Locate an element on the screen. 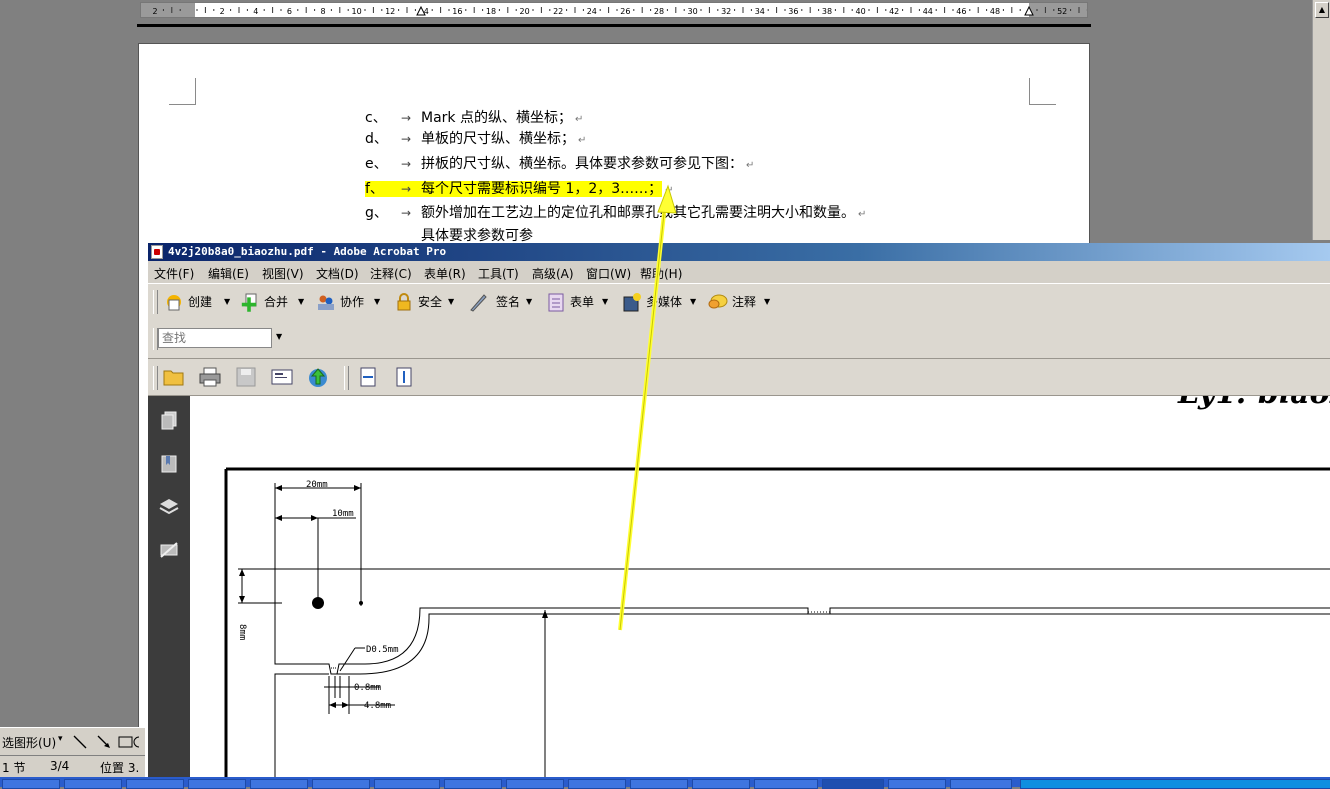  find-toolbar: ▼ is located at coordinates (739, 339).